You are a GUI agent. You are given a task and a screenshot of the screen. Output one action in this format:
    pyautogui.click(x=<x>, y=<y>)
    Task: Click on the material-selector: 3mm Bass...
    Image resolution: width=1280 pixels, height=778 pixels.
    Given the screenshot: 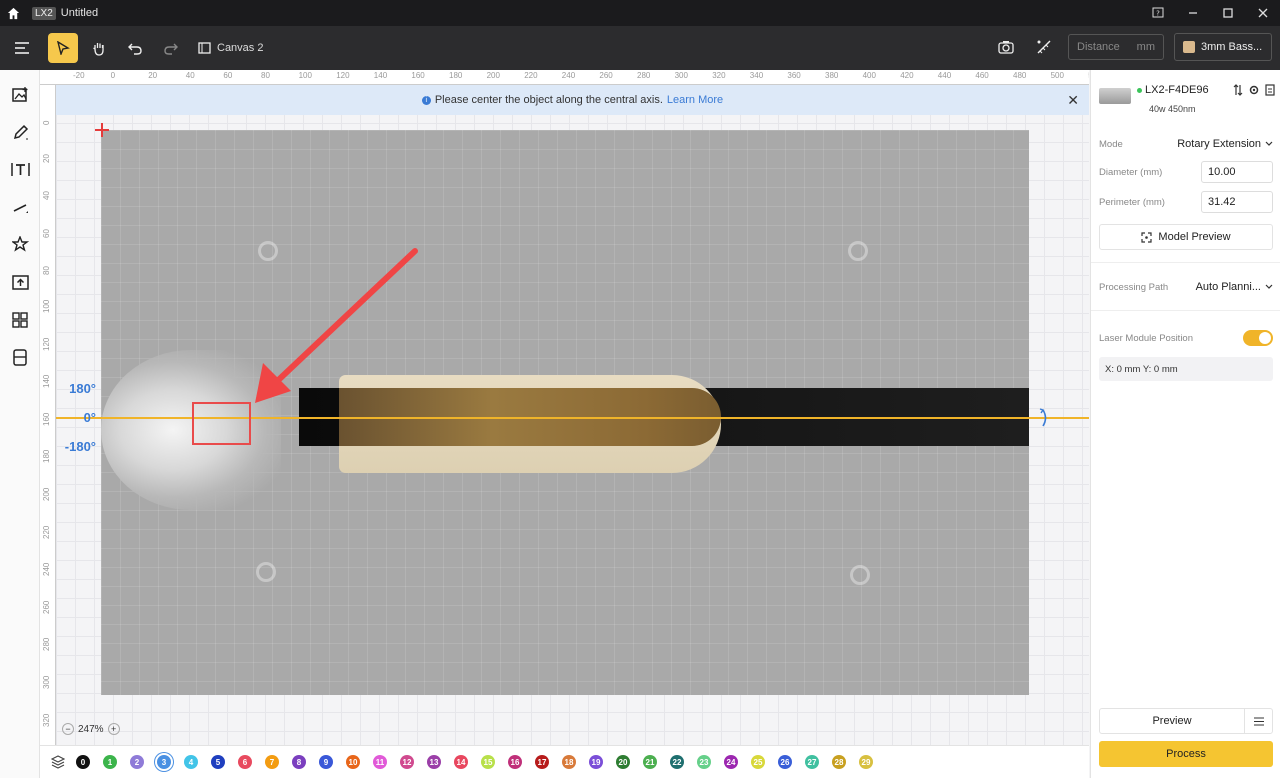 What is the action you would take?
    pyautogui.click(x=1223, y=47)
    